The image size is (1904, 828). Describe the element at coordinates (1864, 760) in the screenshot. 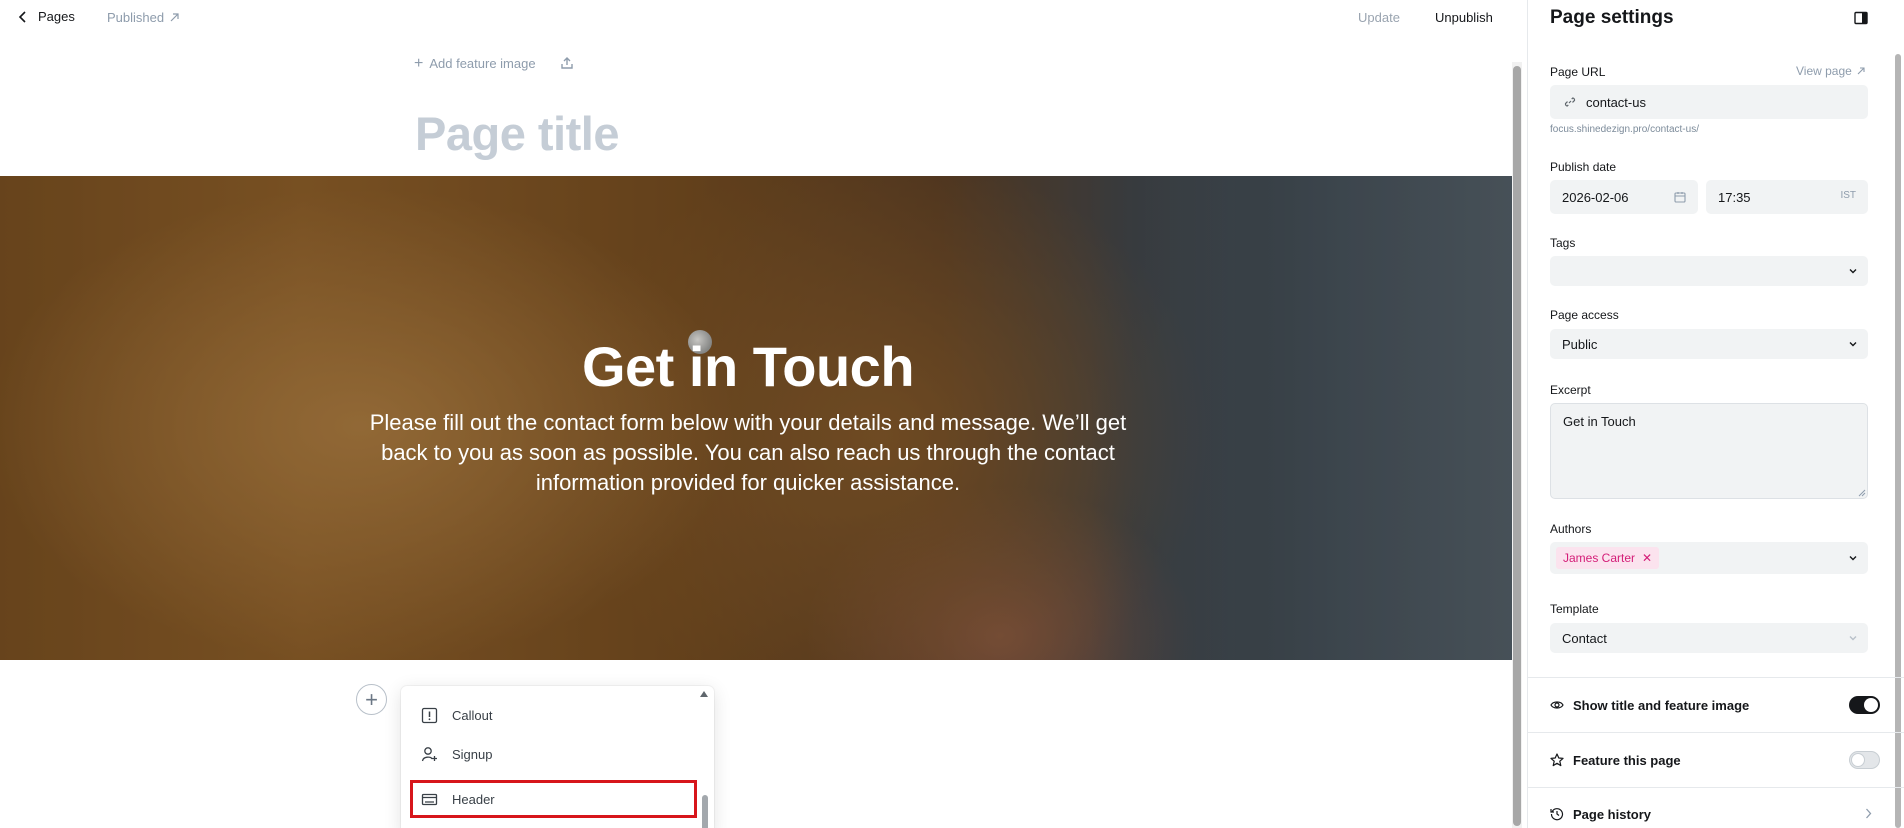

I see `feature-page-toggle` at that location.